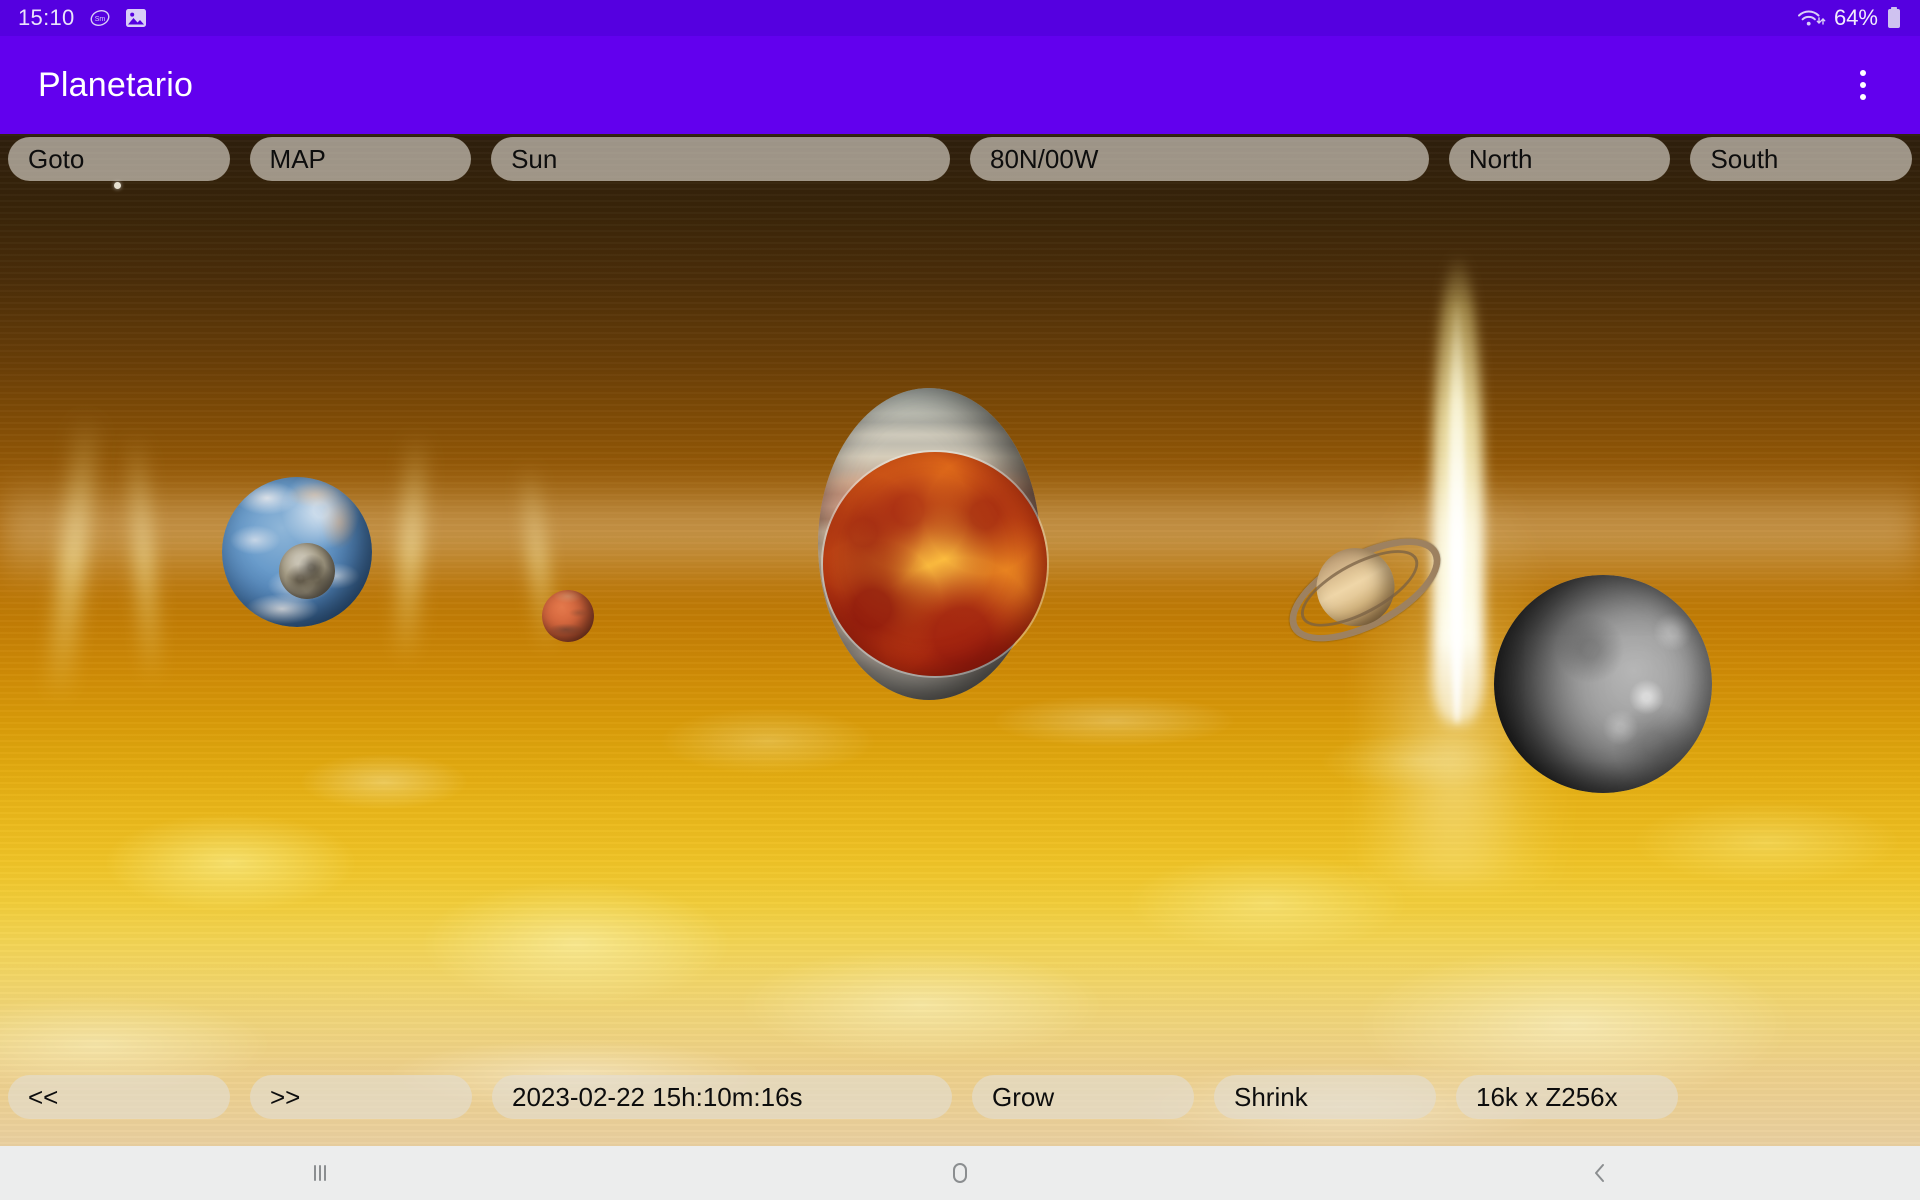  Describe the element at coordinates (46, 17) in the screenshot. I see `status-clock: 15:10` at that location.